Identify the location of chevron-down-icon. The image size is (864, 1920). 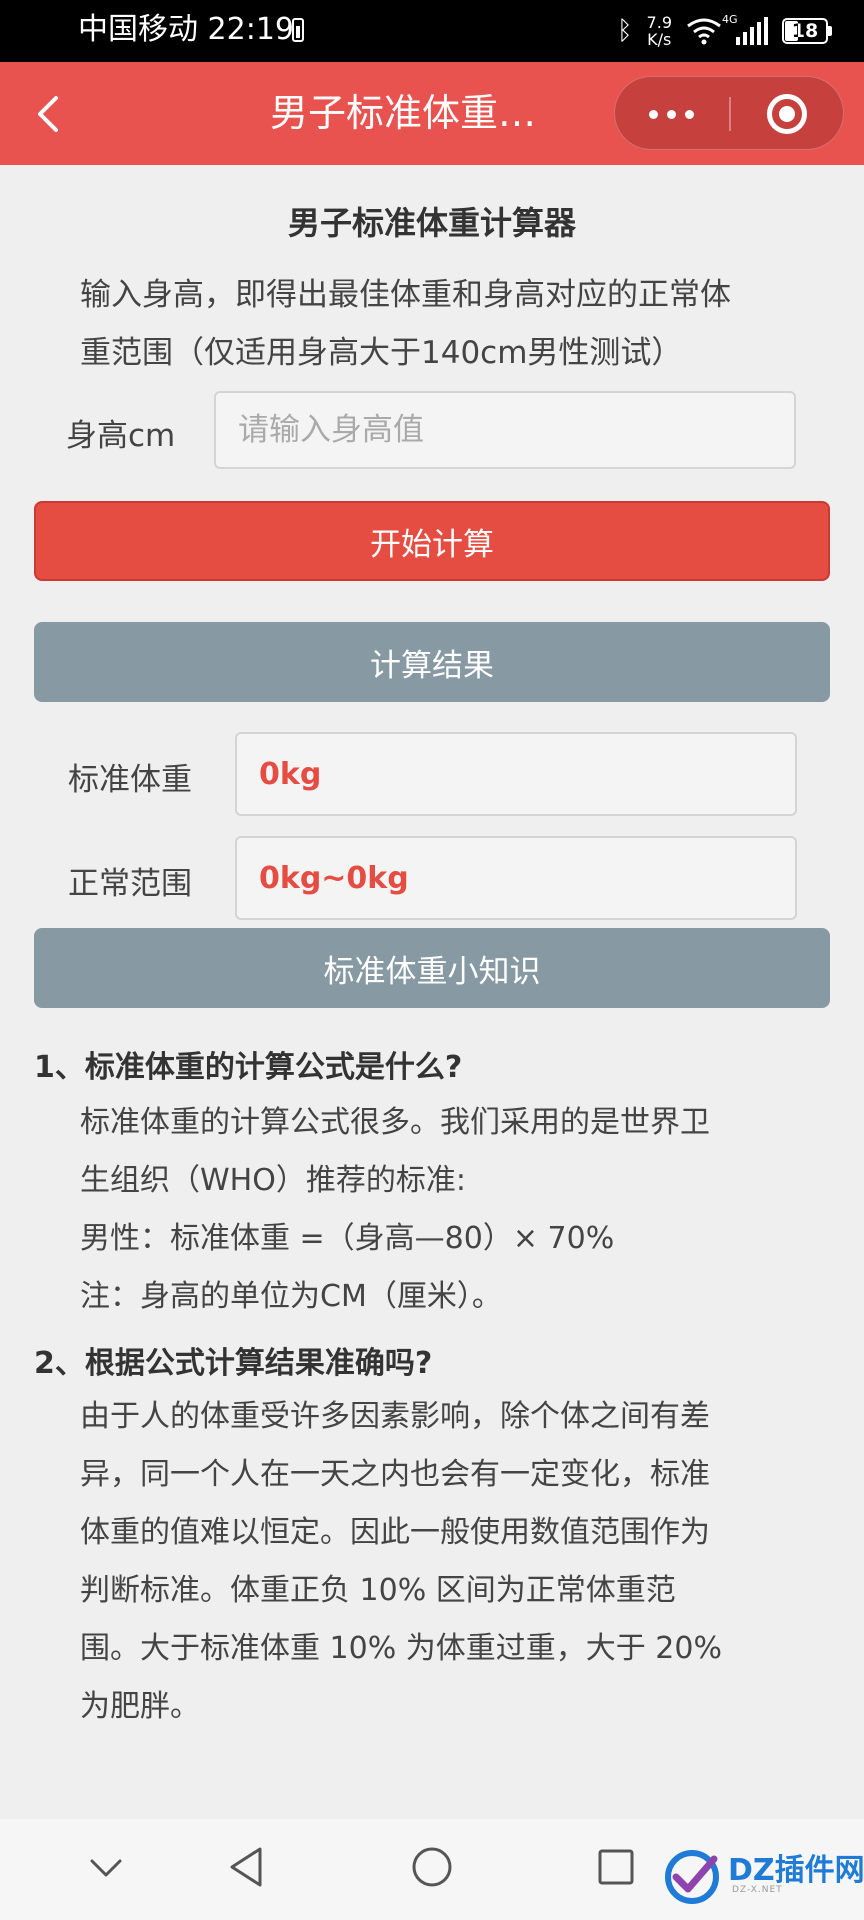
(106, 1868).